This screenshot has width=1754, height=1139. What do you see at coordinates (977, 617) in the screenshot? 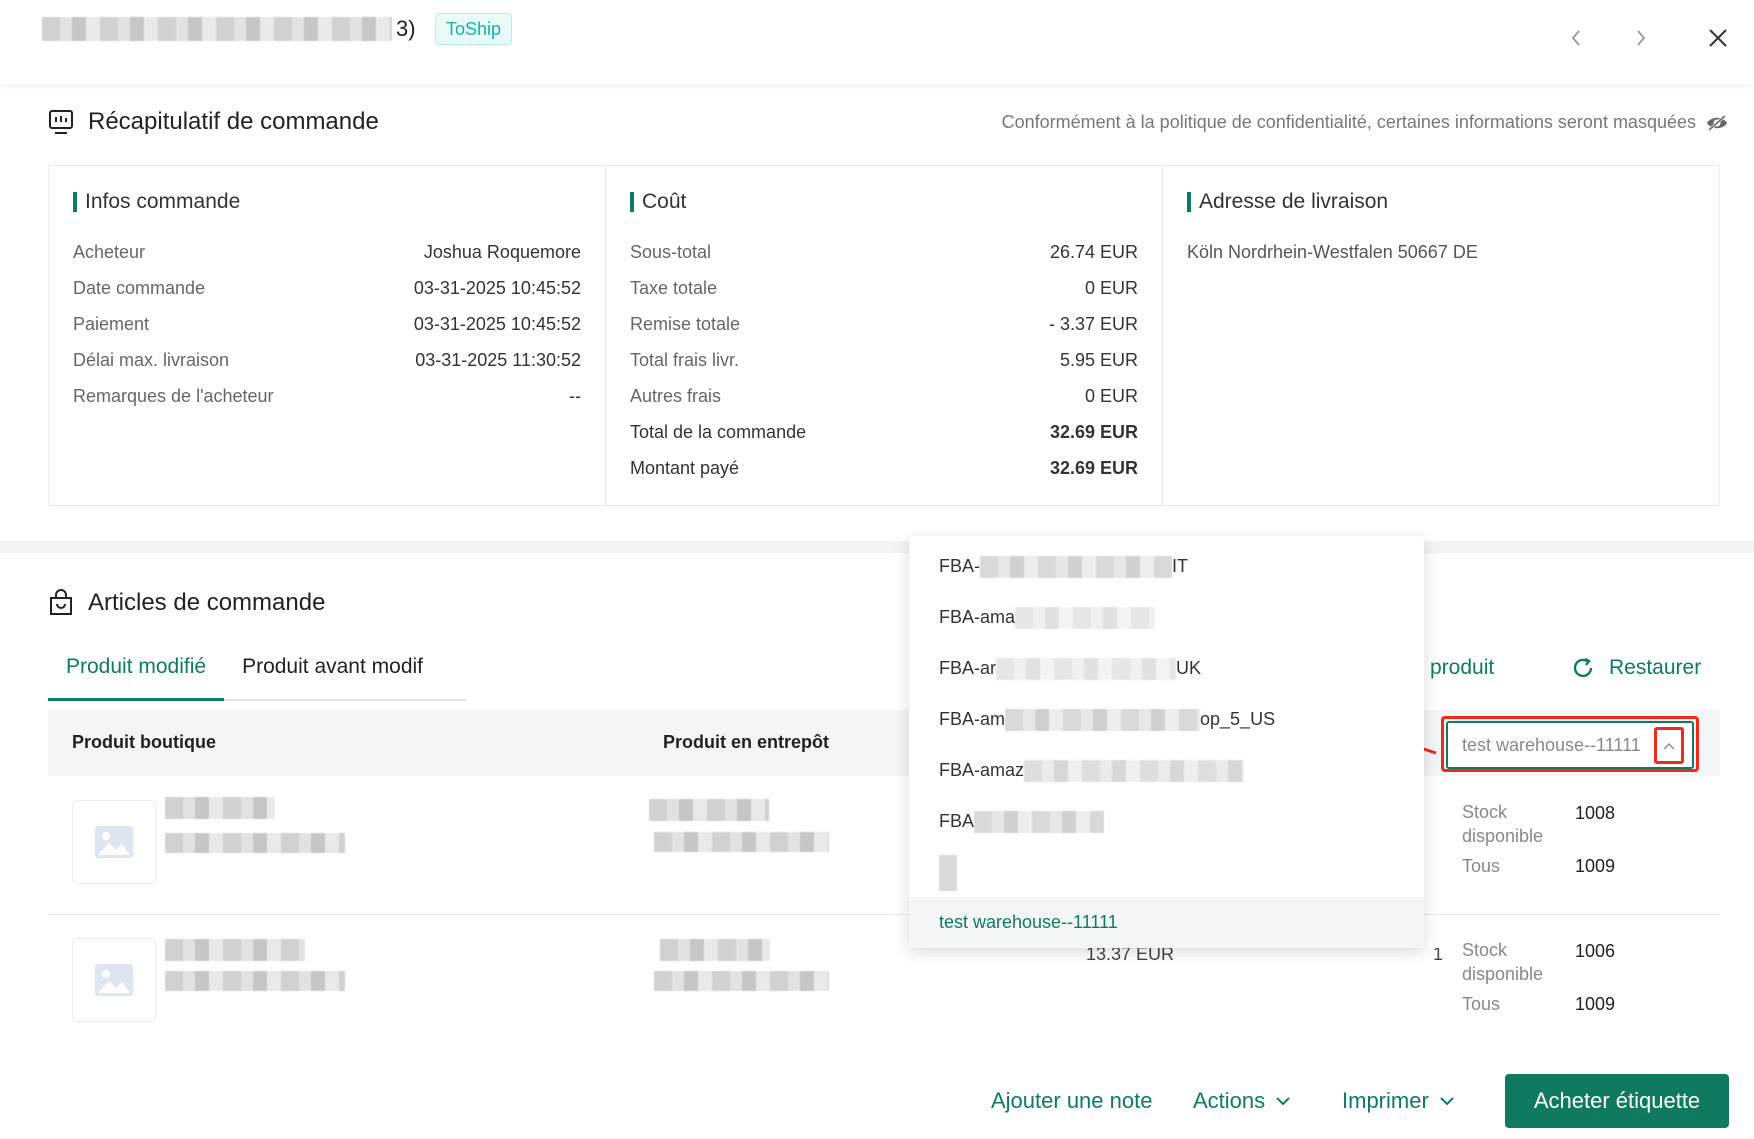
I see `option-prefix: FBA-ama` at bounding box center [977, 617].